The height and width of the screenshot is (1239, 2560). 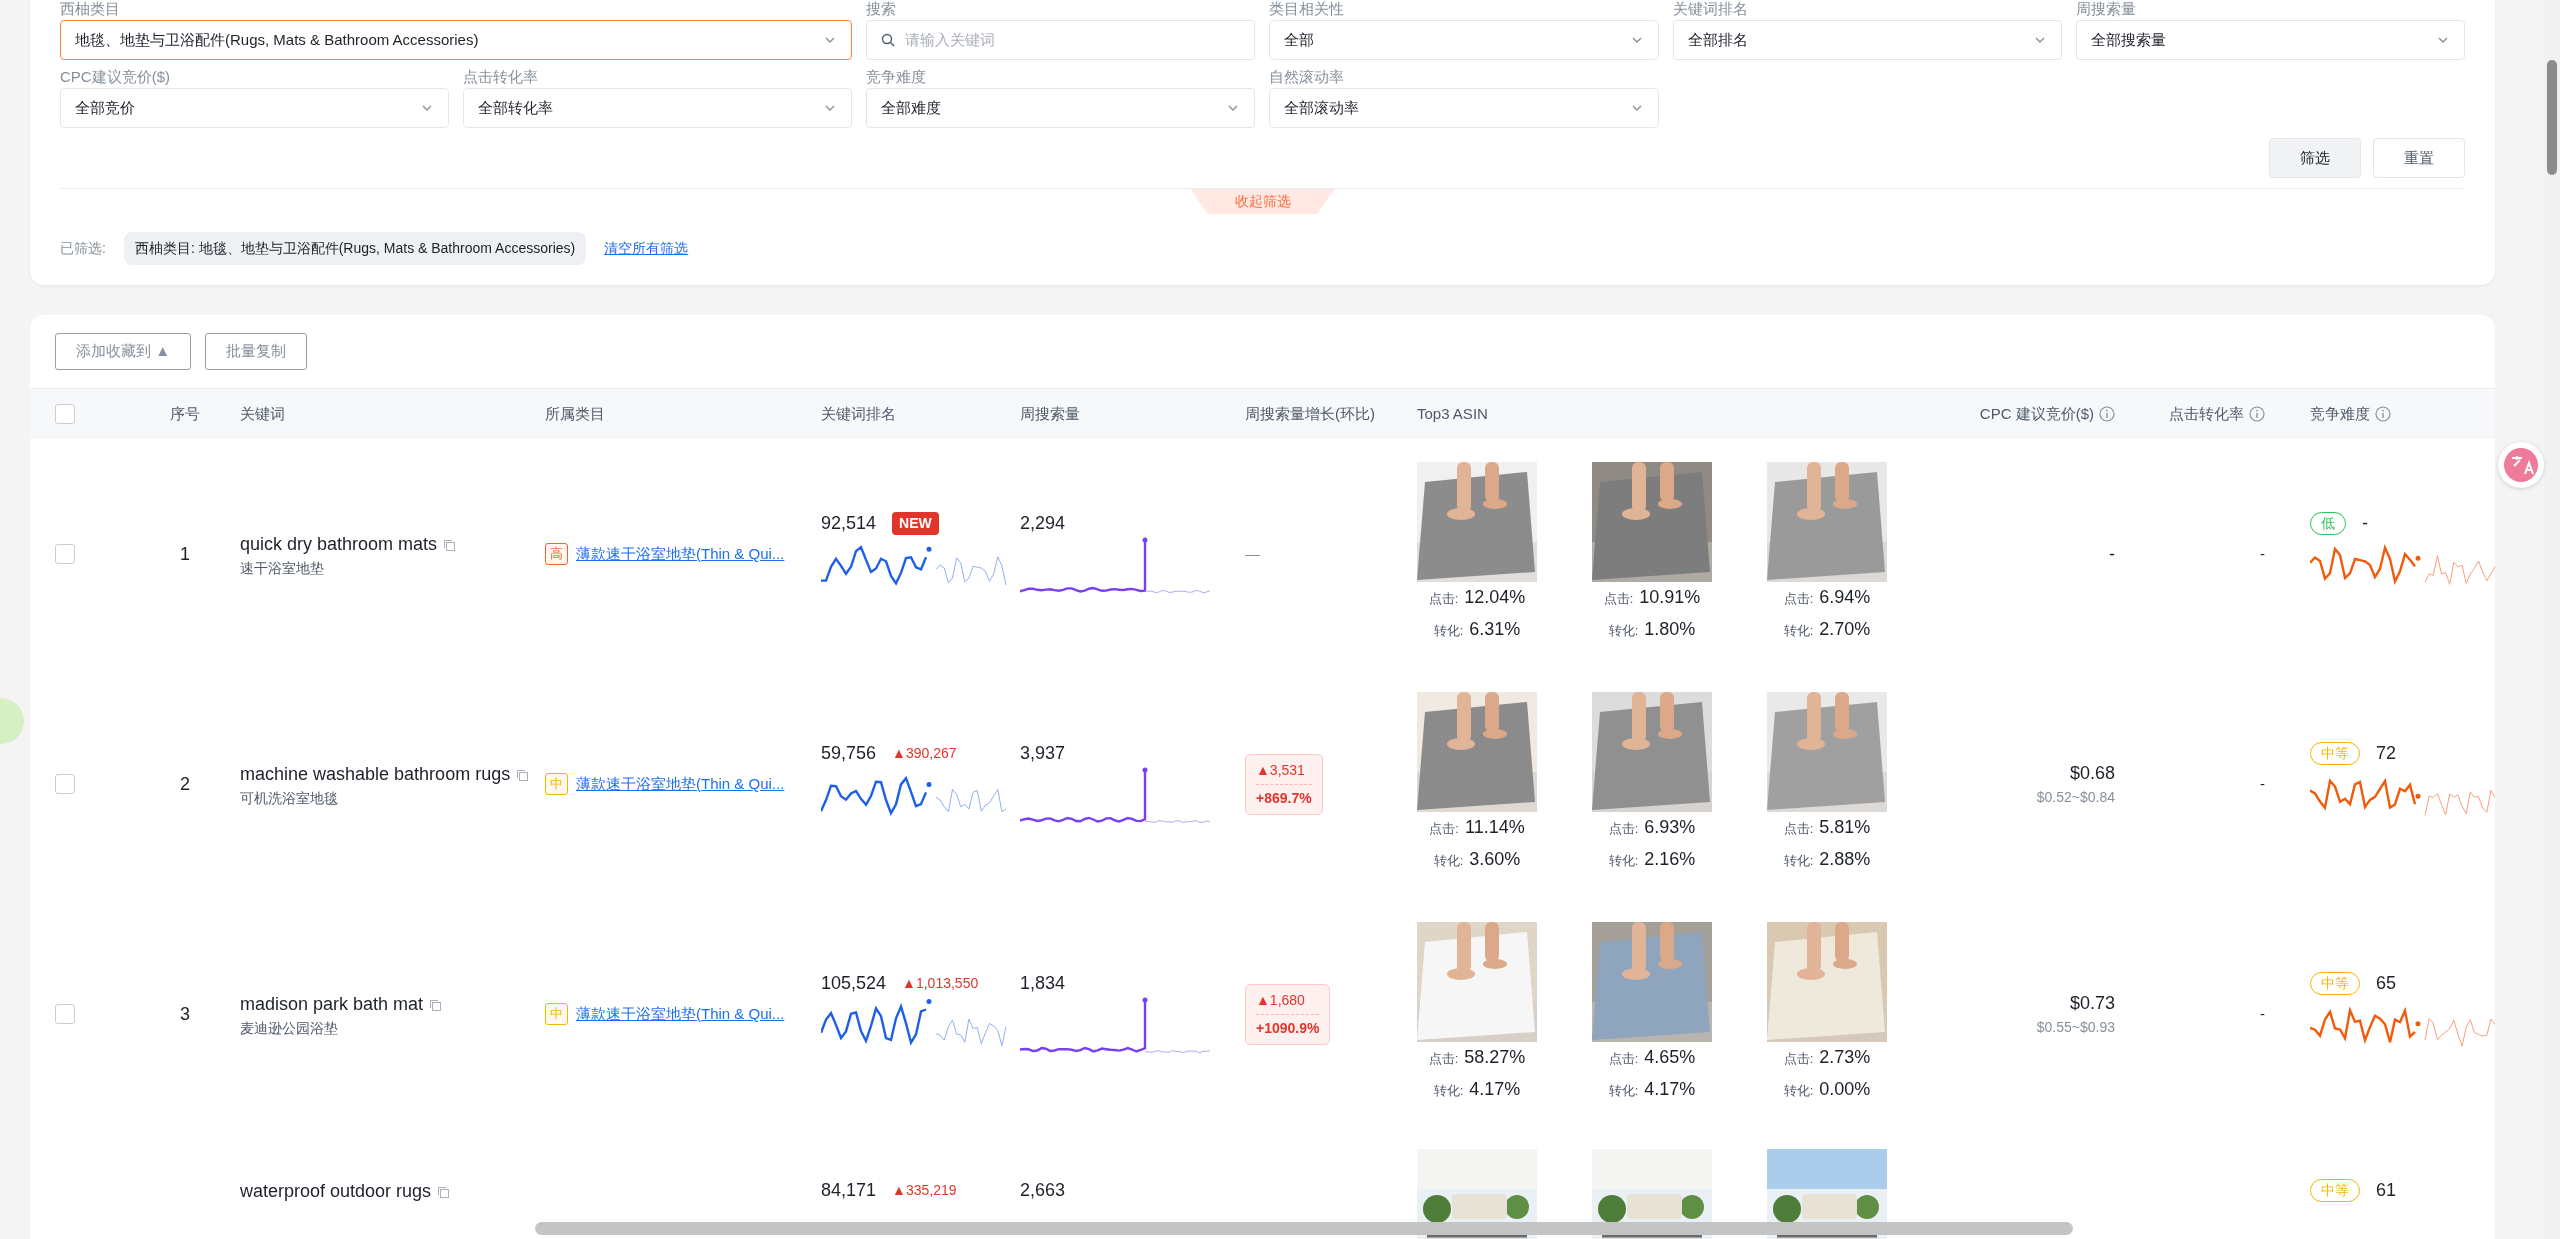 What do you see at coordinates (2091, 1003) in the screenshot?
I see `cpc-price: $0.73` at bounding box center [2091, 1003].